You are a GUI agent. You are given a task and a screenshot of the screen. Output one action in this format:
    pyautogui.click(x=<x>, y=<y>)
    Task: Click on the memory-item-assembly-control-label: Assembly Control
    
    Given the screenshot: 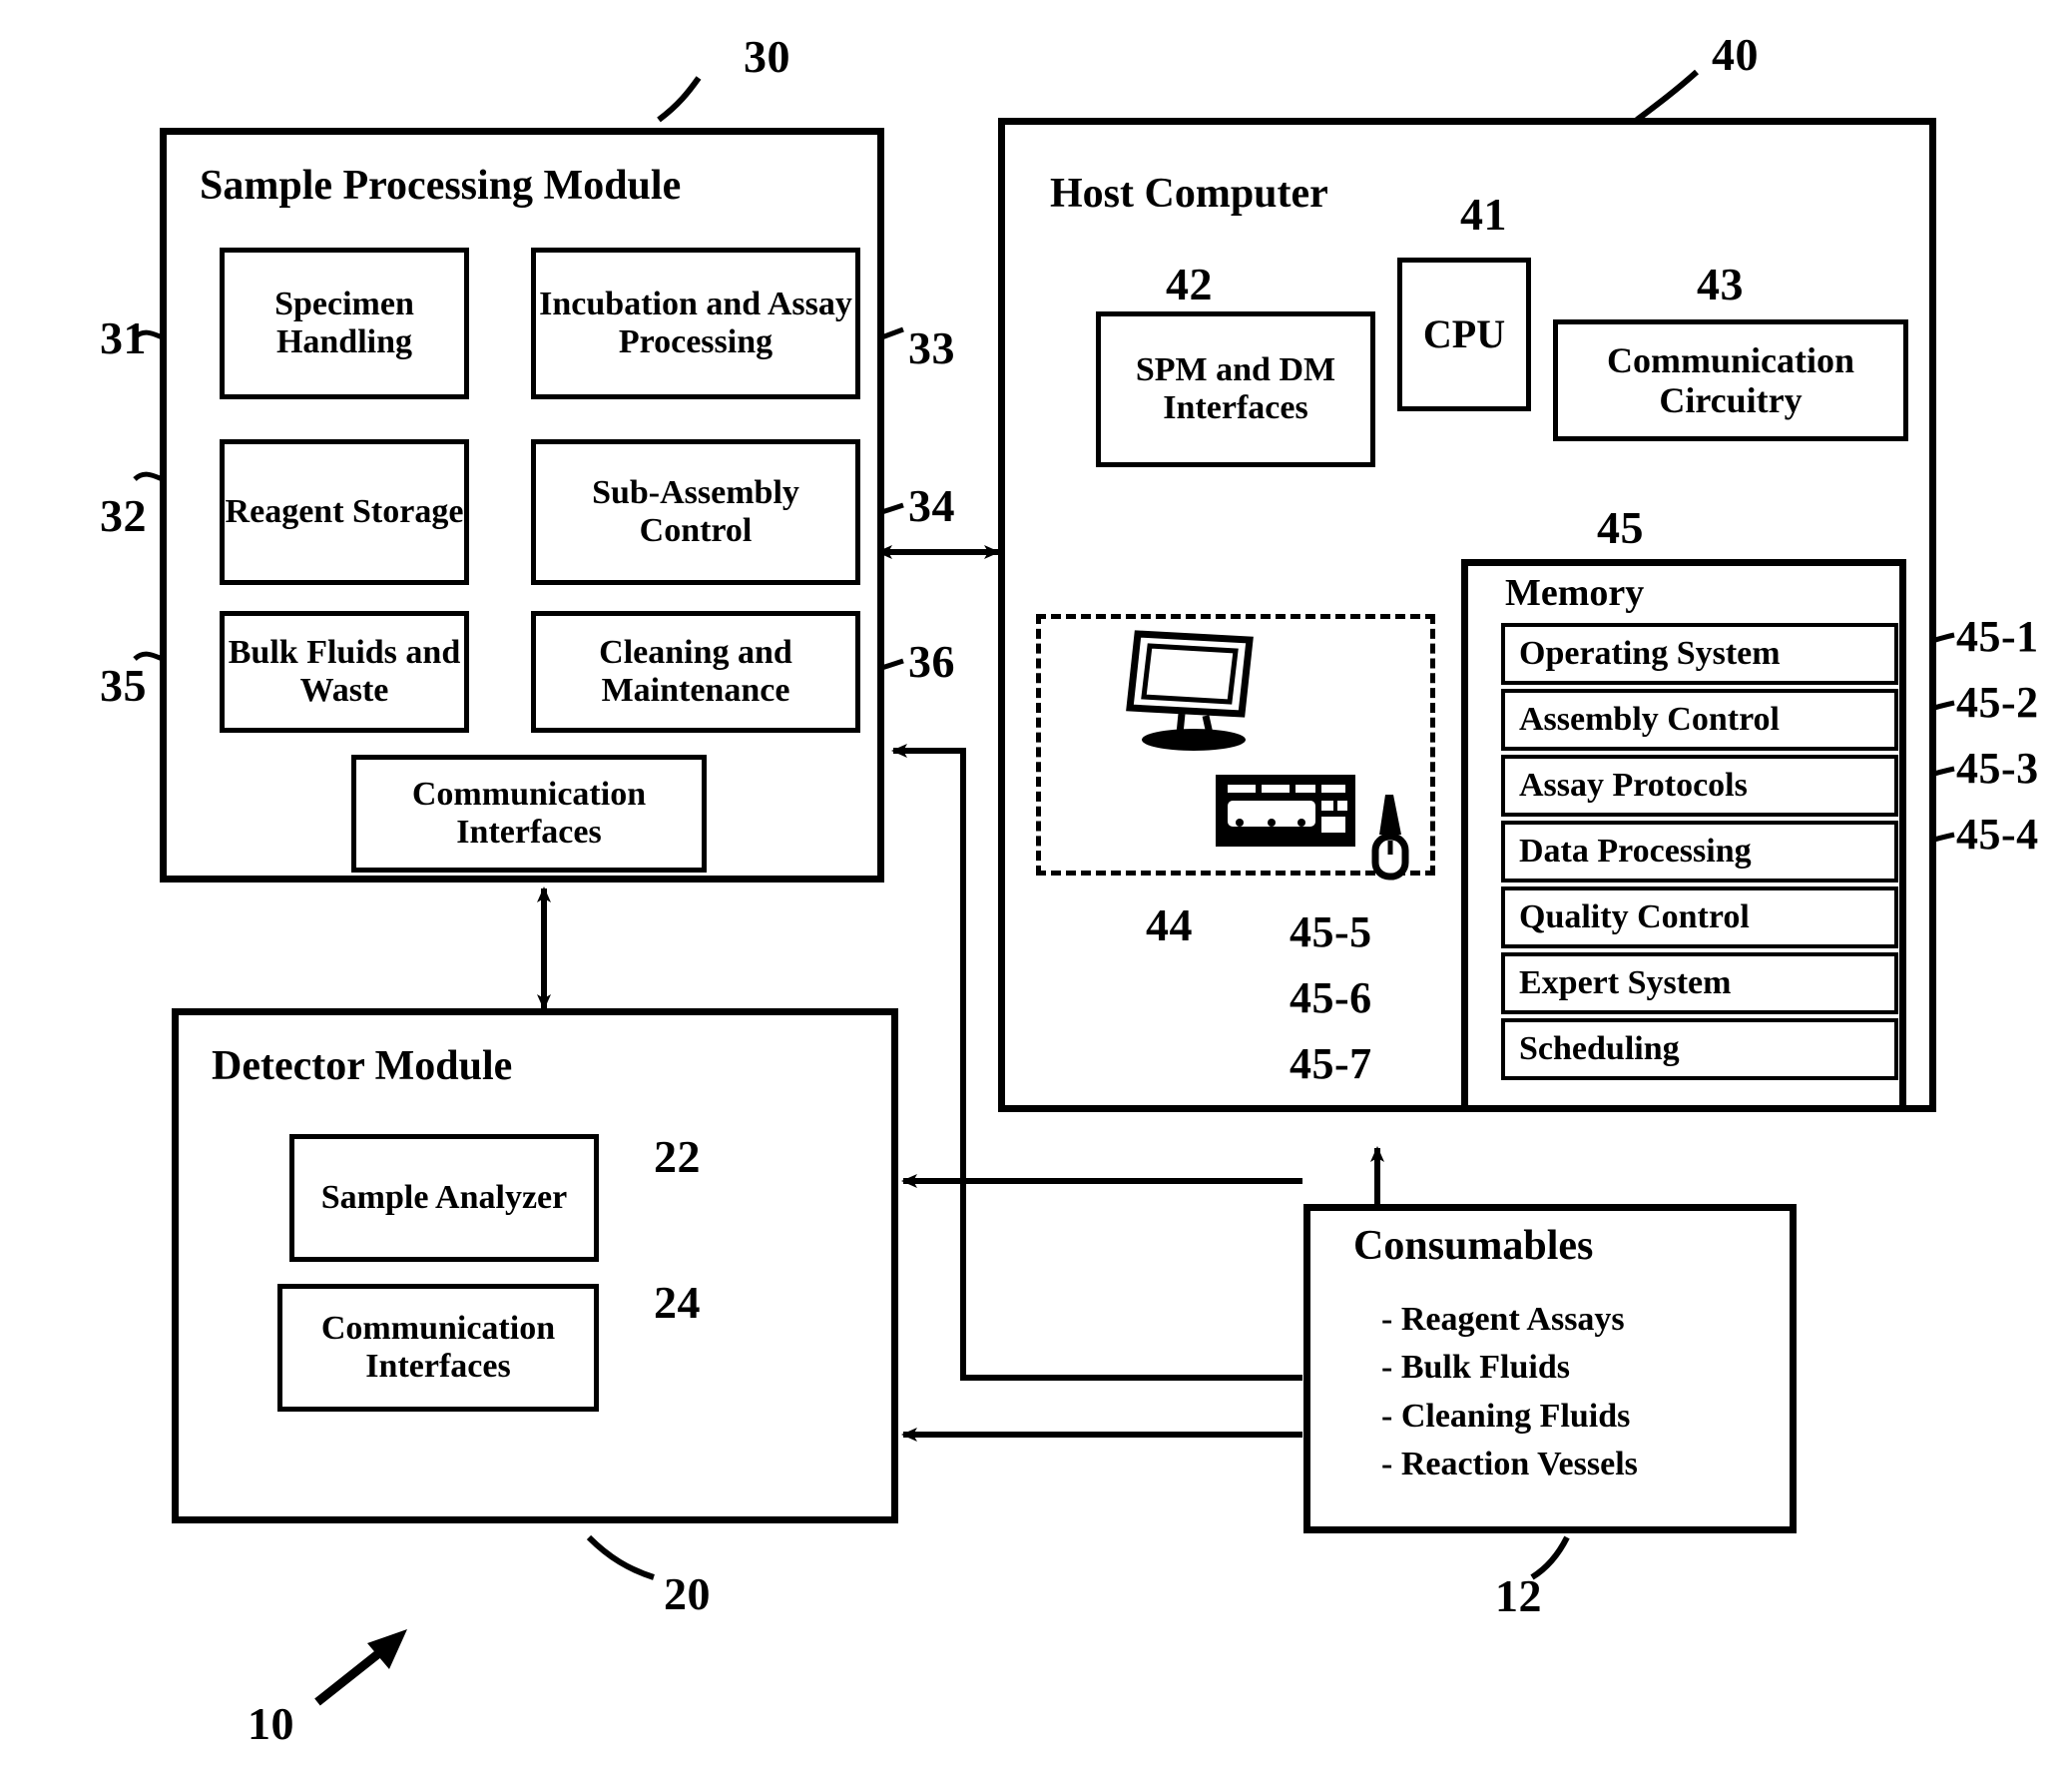 What is the action you would take?
    pyautogui.click(x=1650, y=719)
    